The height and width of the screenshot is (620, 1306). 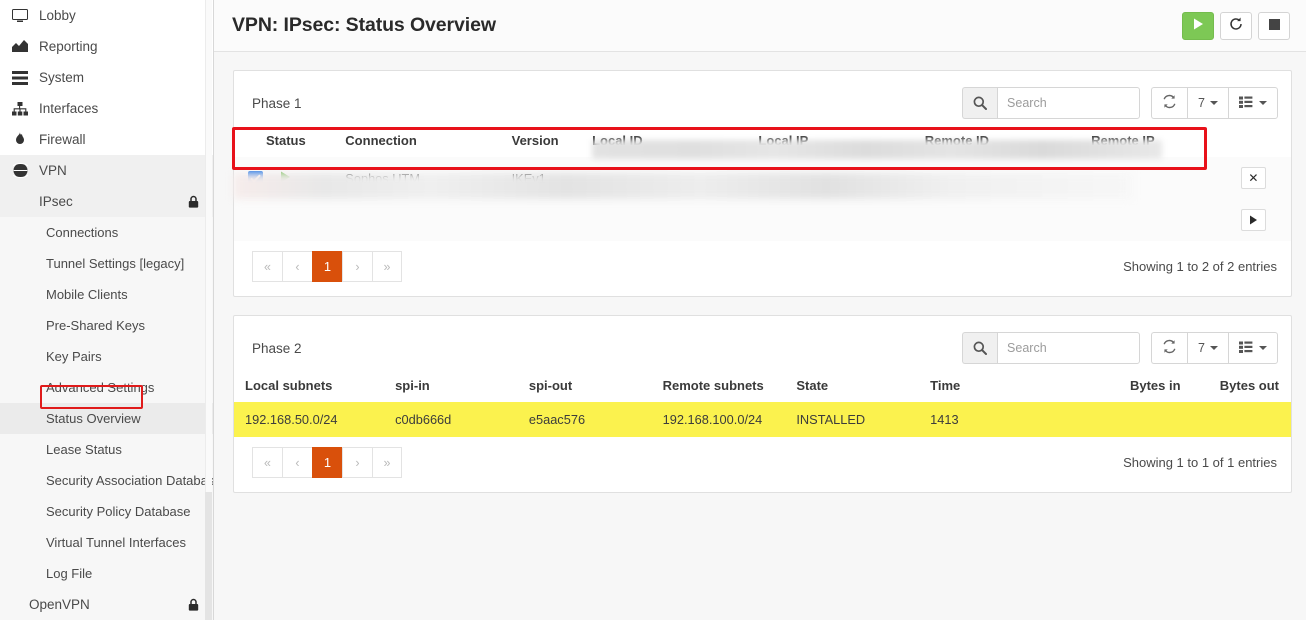 I want to click on lock-icon, so click(x=193, y=604).